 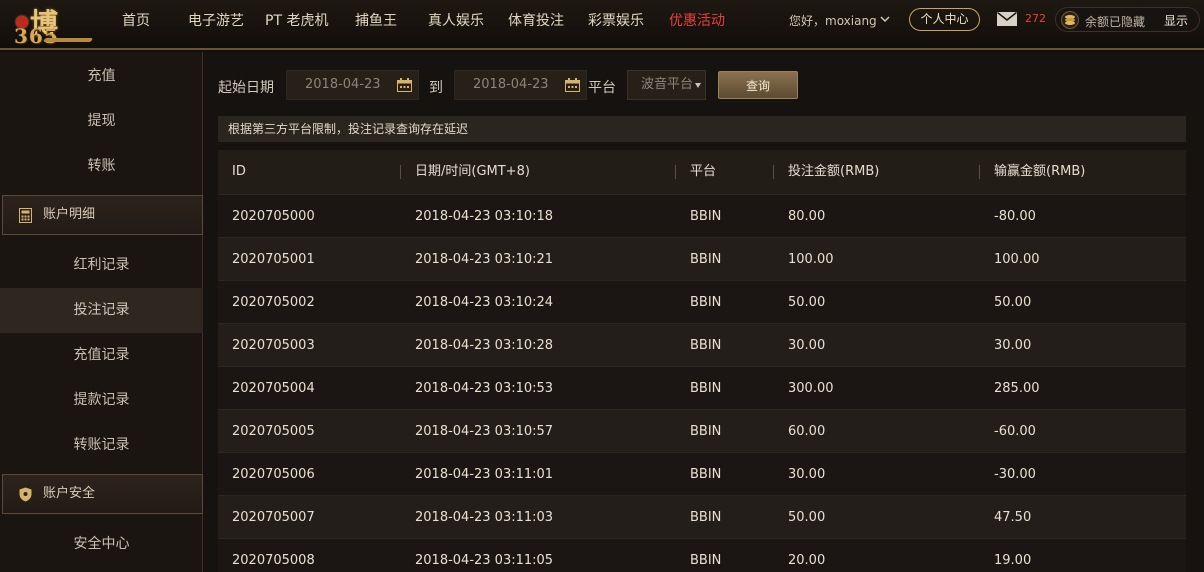 What do you see at coordinates (833, 20) in the screenshot?
I see `user-greeting: 您好，moxiang` at bounding box center [833, 20].